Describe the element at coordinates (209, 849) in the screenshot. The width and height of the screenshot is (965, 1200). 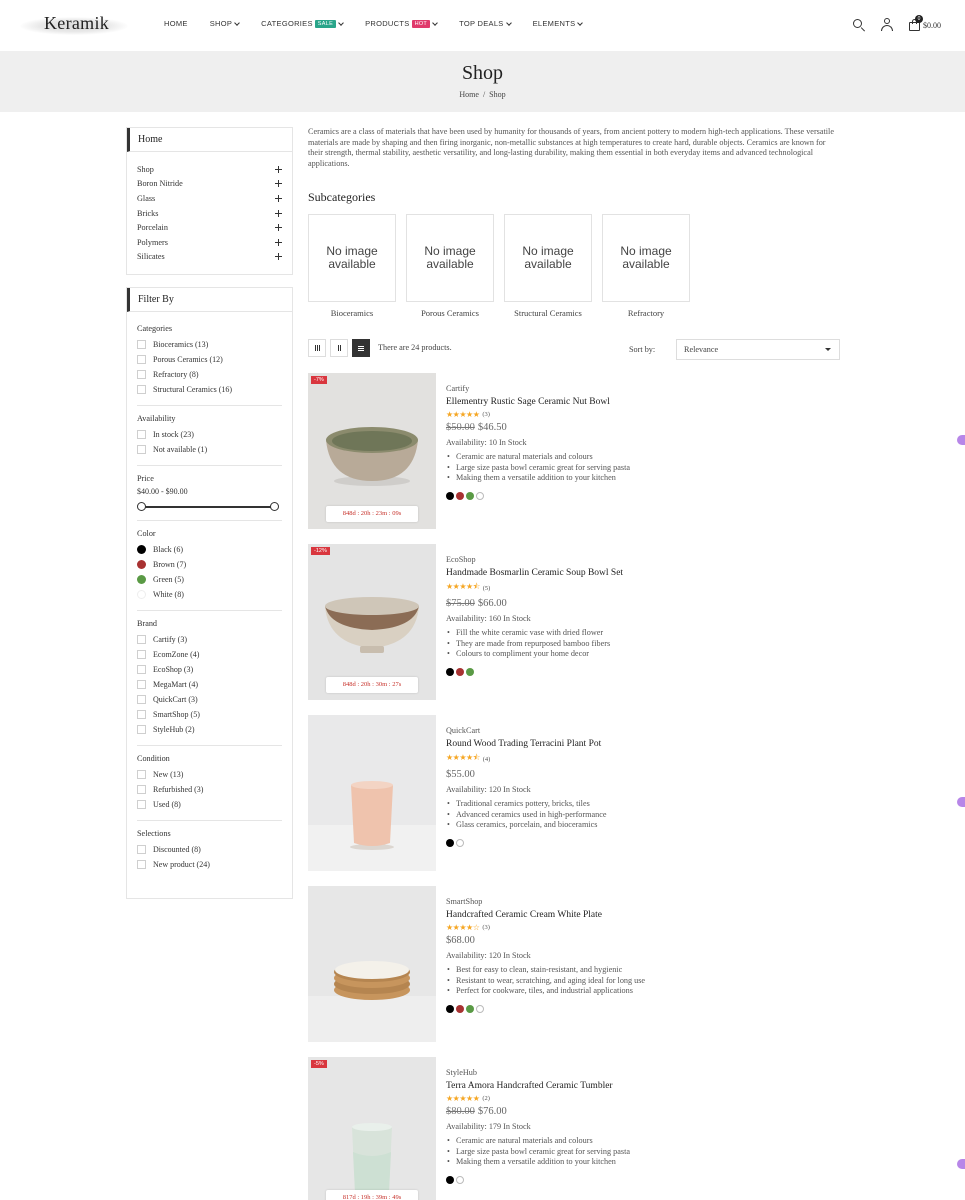
I see `filter-option: Discounted (8)` at that location.